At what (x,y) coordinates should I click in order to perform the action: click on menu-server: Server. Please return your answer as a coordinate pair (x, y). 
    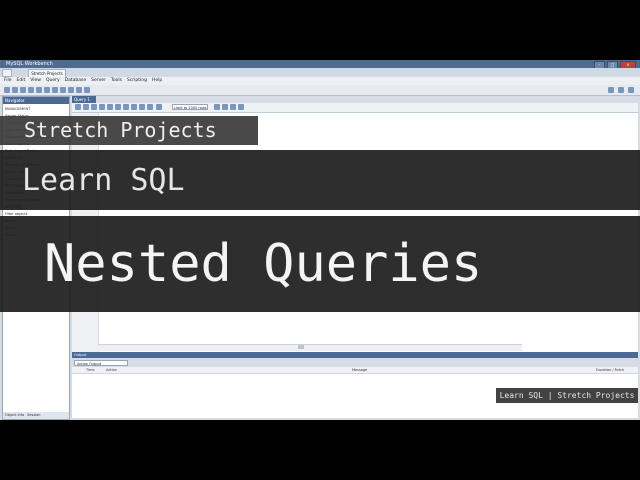
    Looking at the image, I should click on (98, 81).